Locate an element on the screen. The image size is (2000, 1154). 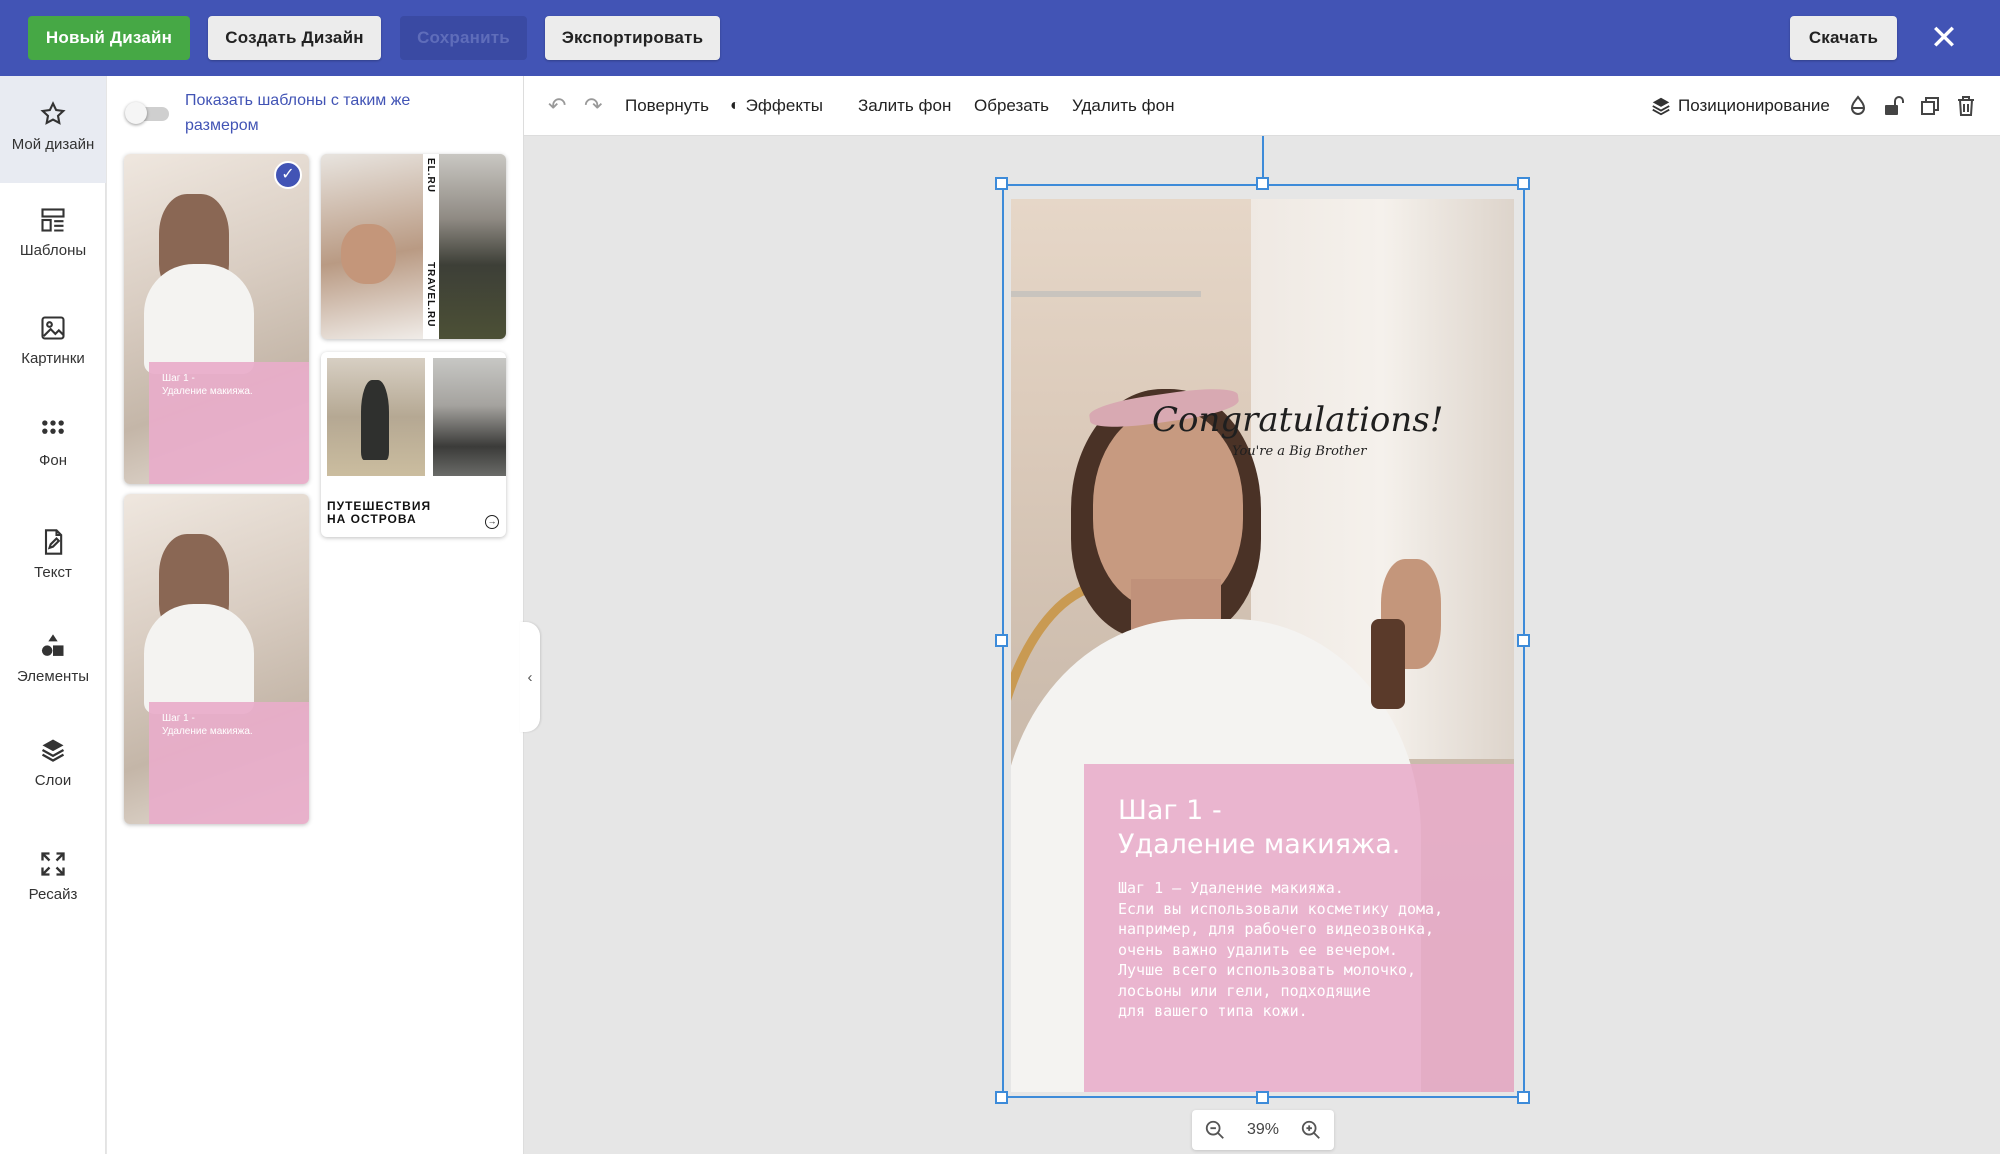
sidebar-item-label: Шаблоны is located at coordinates (53, 250).